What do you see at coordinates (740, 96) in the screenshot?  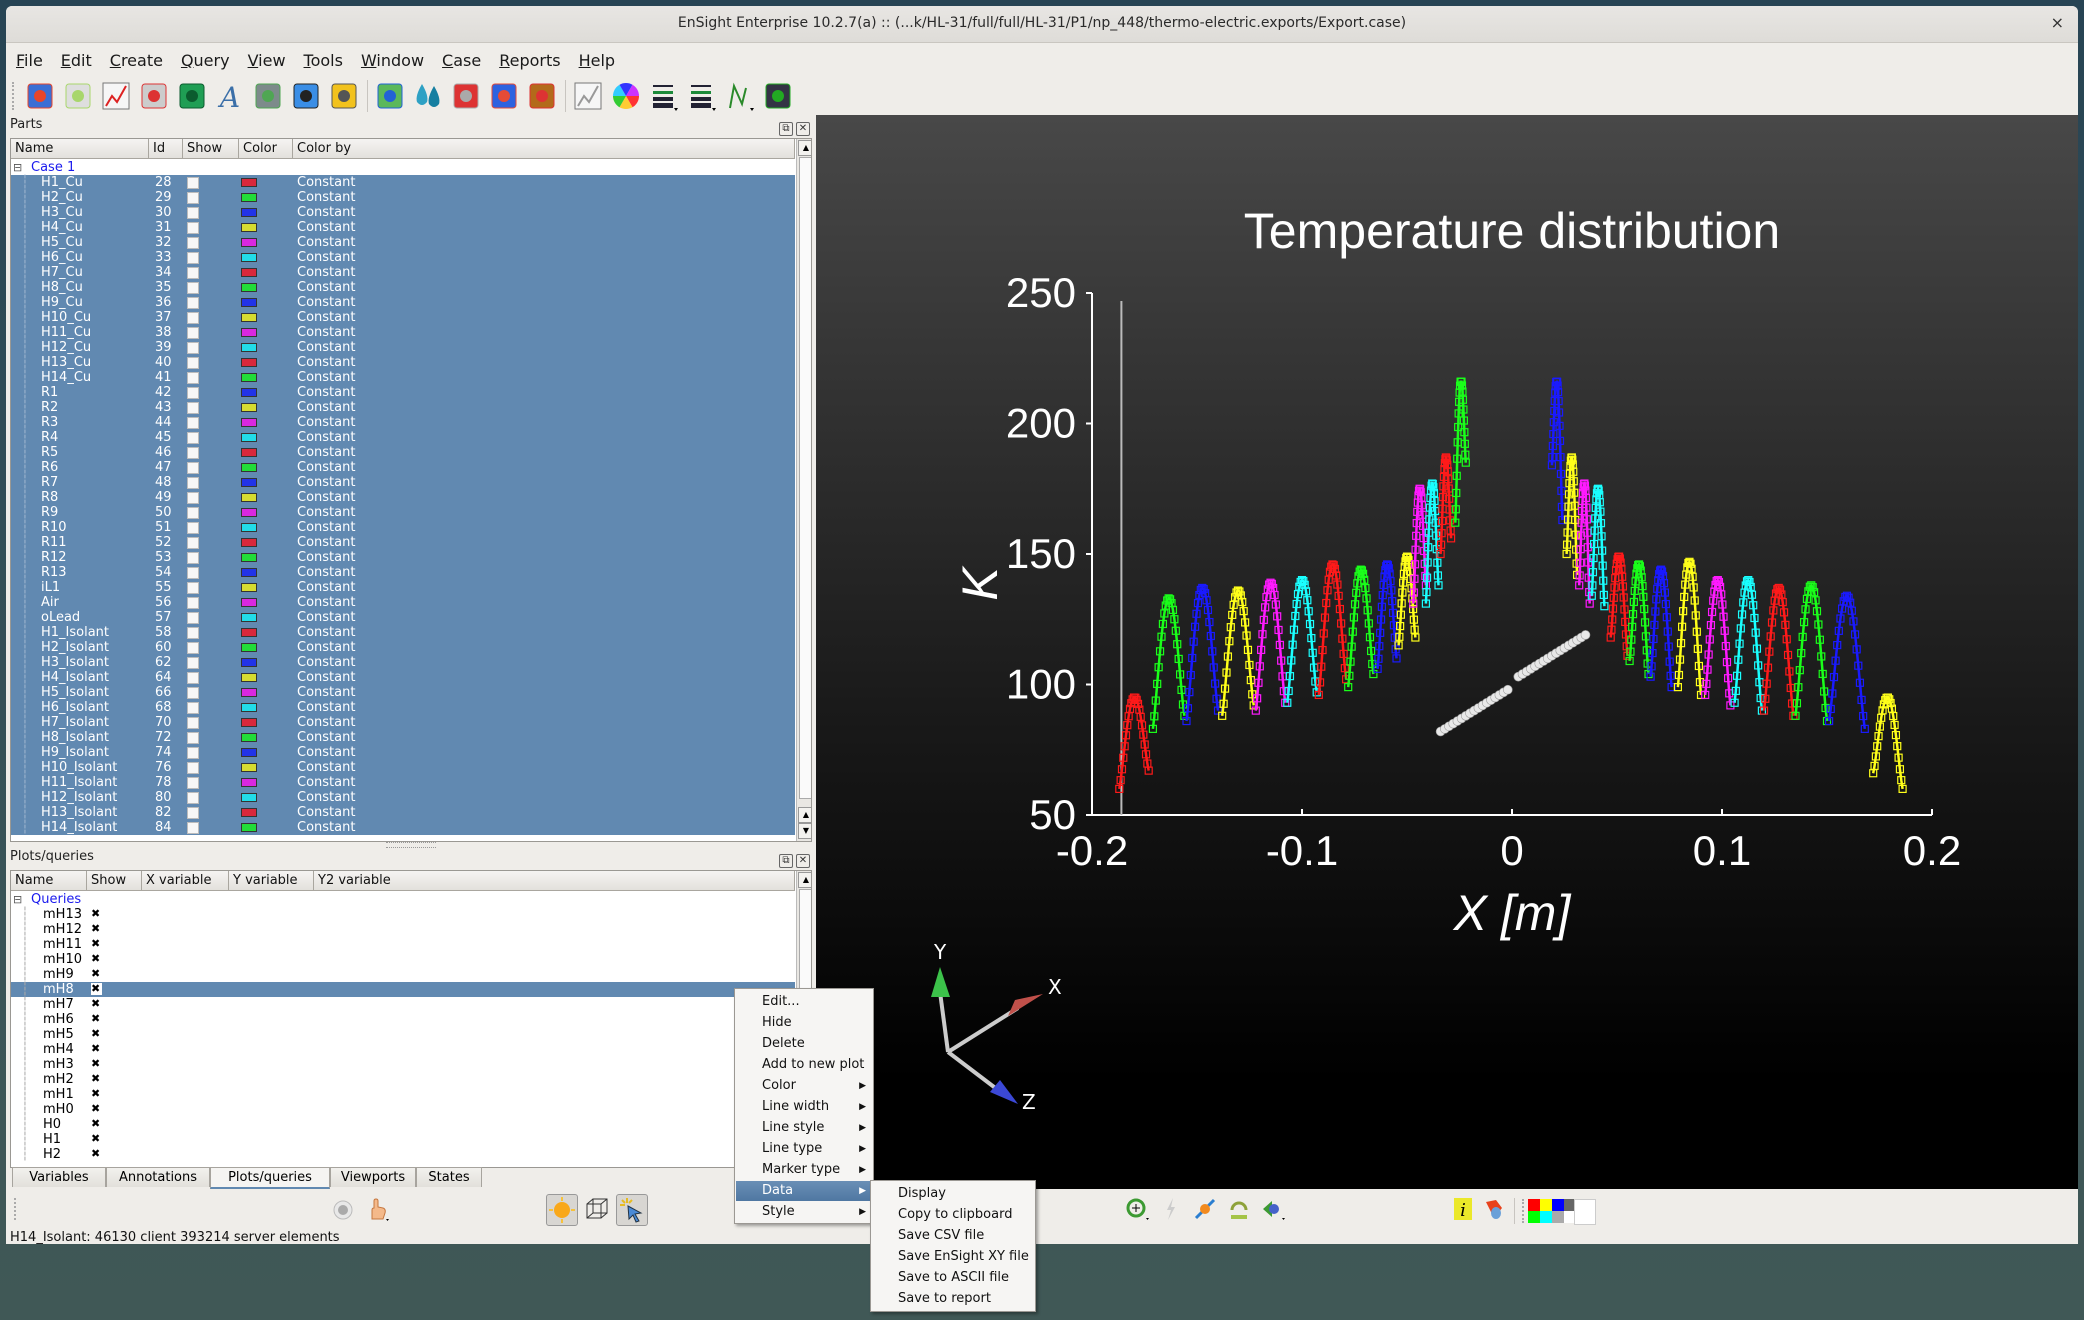 I see `line-type-icon` at bounding box center [740, 96].